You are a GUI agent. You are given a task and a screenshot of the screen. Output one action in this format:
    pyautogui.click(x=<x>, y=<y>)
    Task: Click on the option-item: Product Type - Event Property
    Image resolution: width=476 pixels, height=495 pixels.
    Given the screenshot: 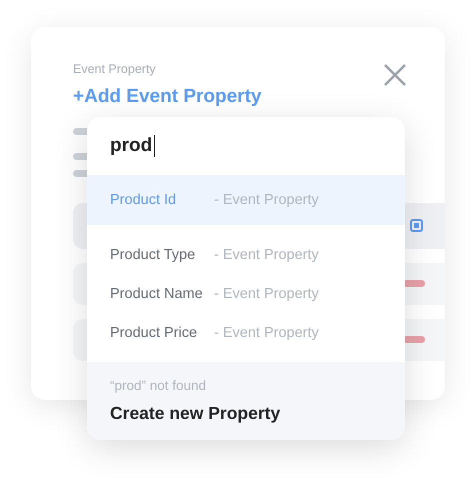 What is the action you would take?
    pyautogui.click(x=246, y=254)
    